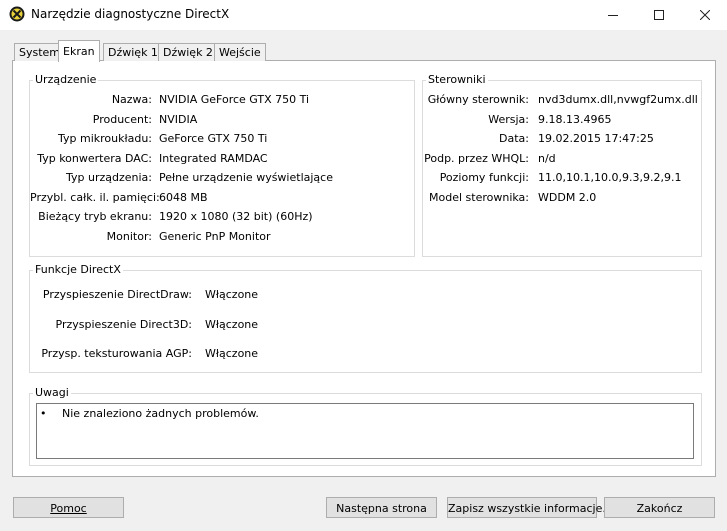  I want to click on minimize-button, so click(613, 15).